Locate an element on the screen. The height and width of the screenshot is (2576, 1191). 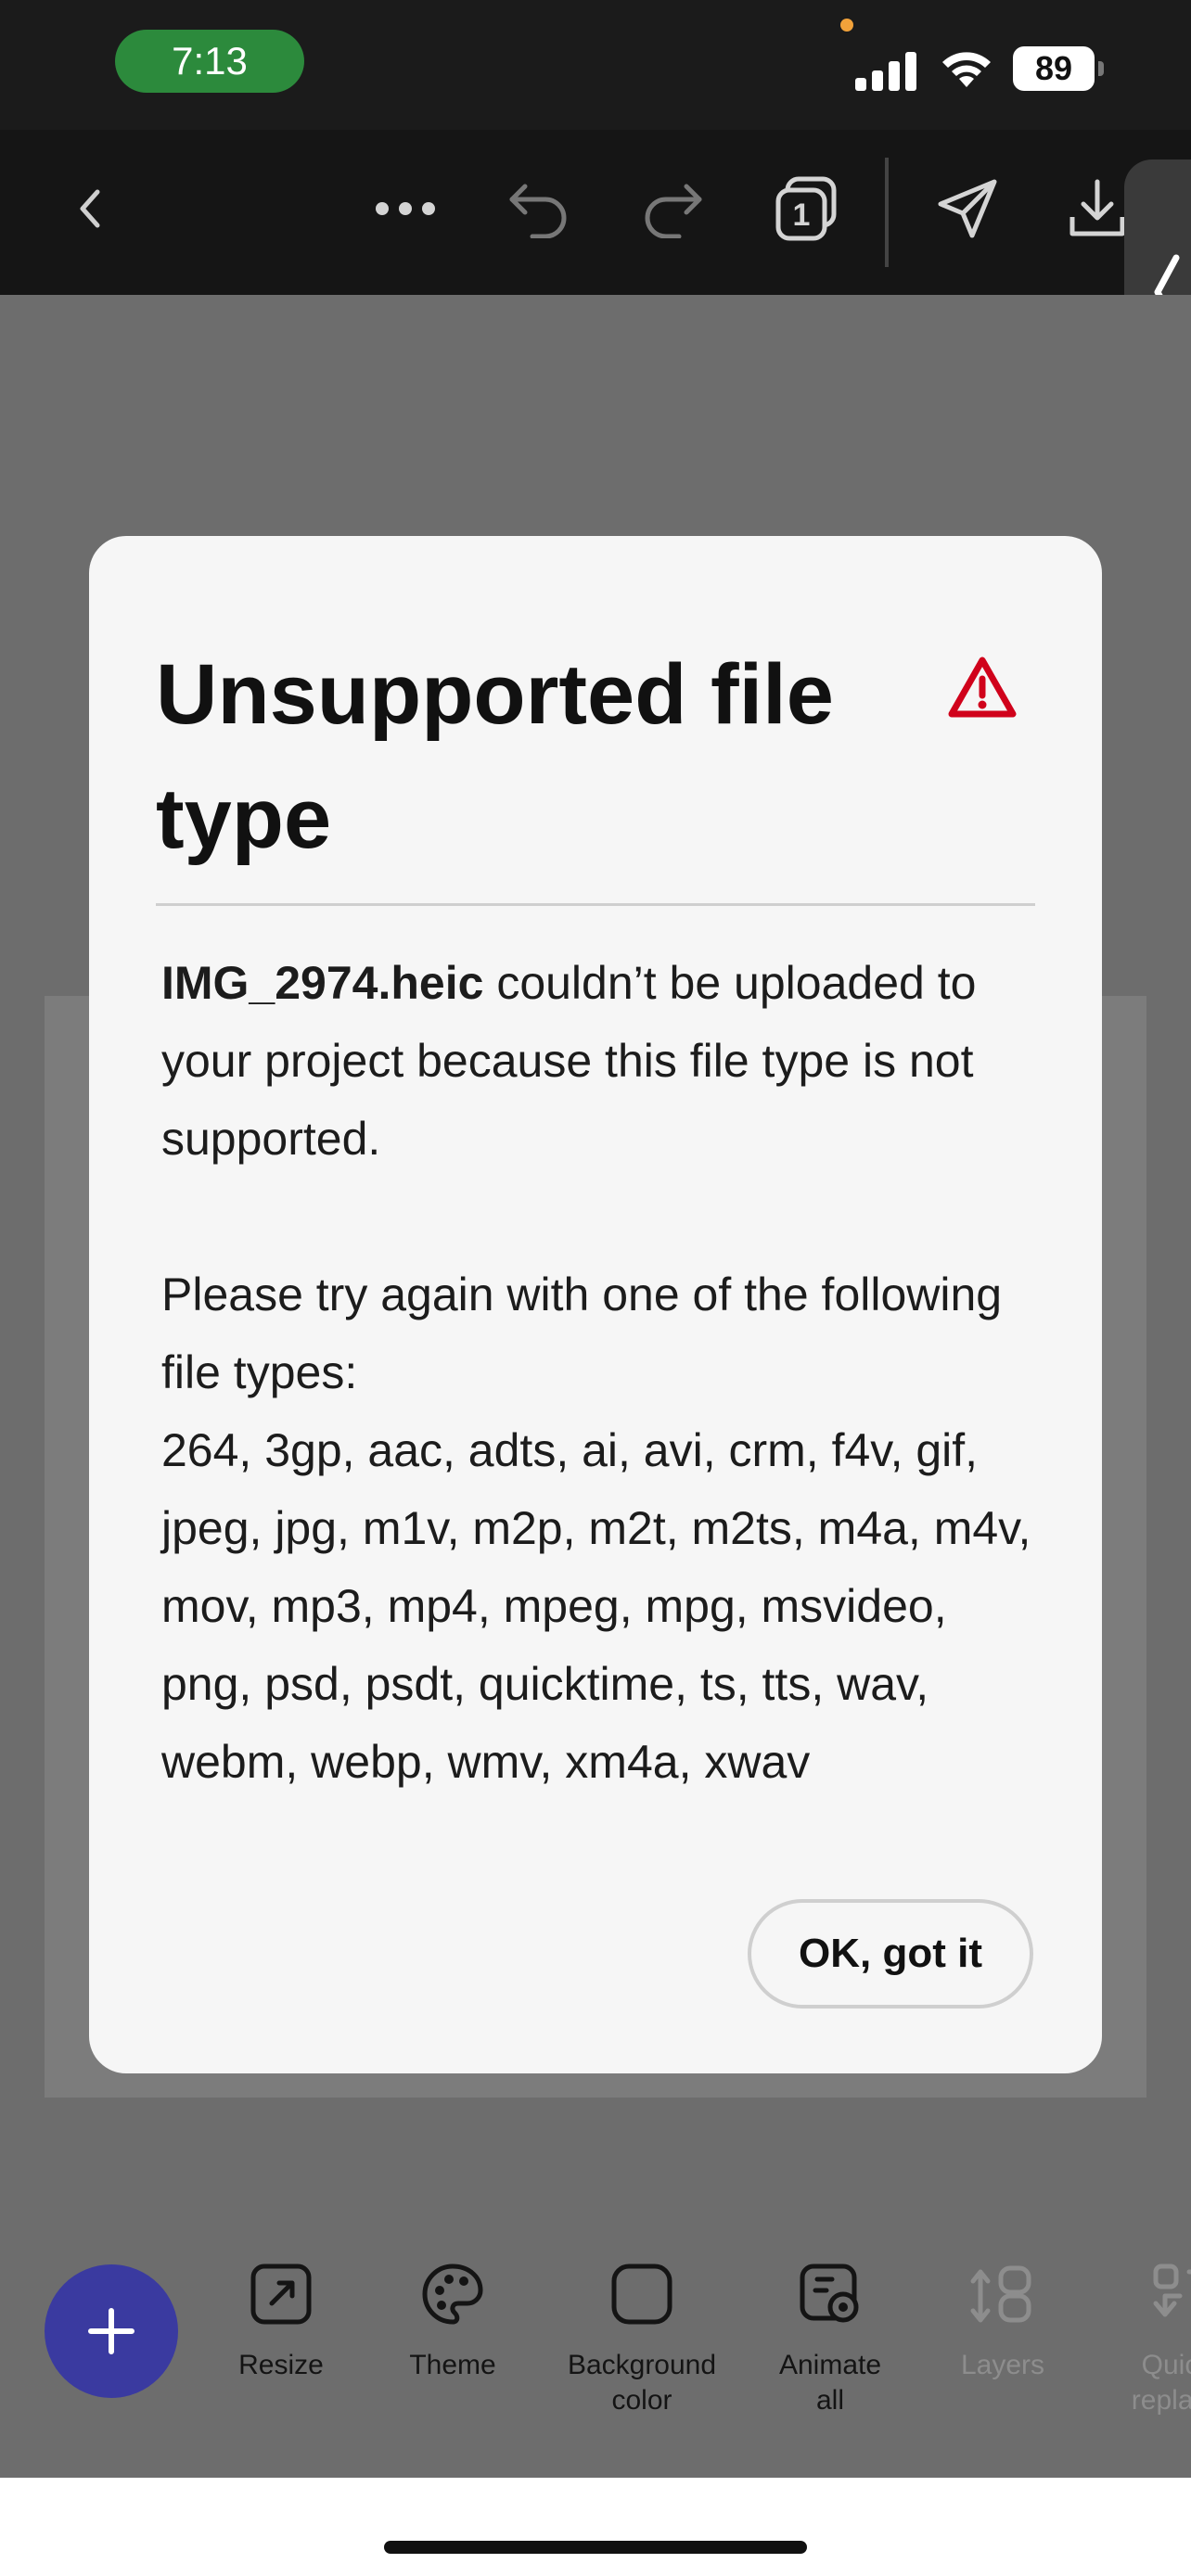
battery-icon: 89 is located at coordinates (1058, 68).